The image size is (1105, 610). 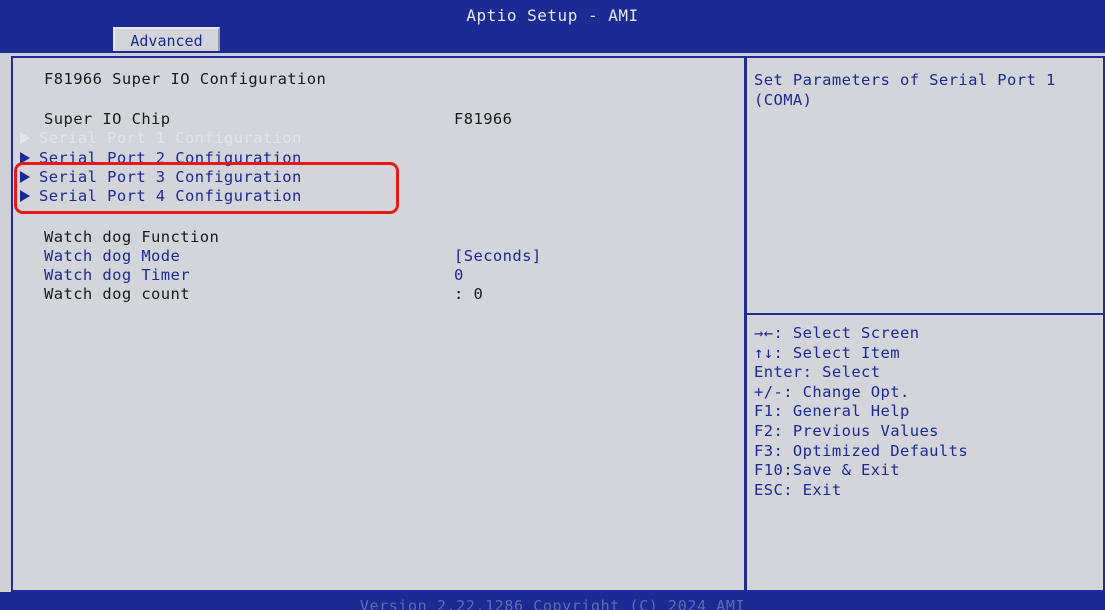 What do you see at coordinates (166, 39) in the screenshot?
I see `tab-advanced: Advanced` at bounding box center [166, 39].